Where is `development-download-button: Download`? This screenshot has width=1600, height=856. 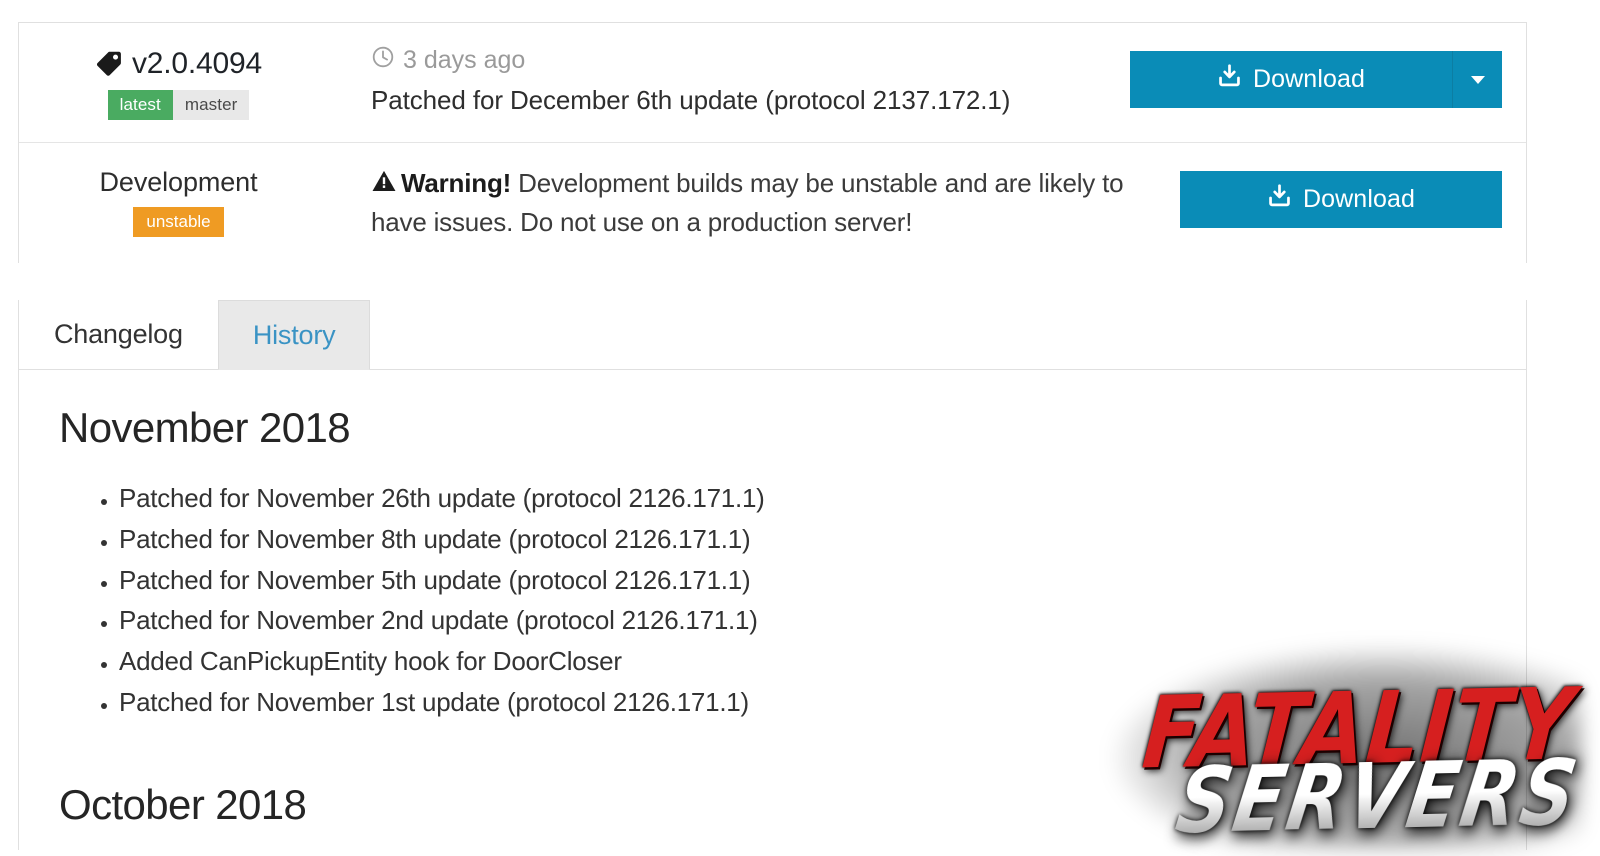
development-download-button: Download is located at coordinates (1341, 199).